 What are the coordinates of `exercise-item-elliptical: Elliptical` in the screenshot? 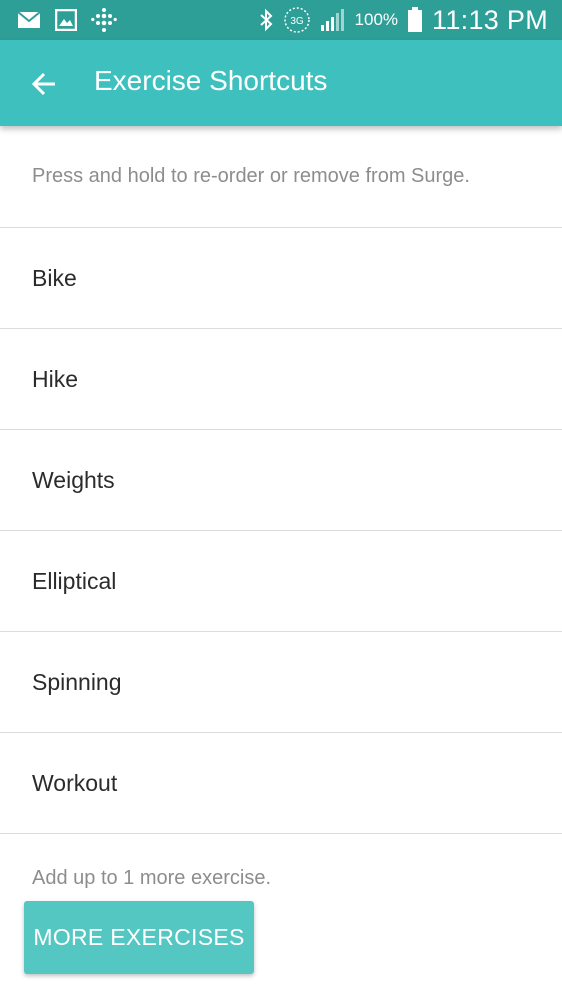 It's located at (281, 581).